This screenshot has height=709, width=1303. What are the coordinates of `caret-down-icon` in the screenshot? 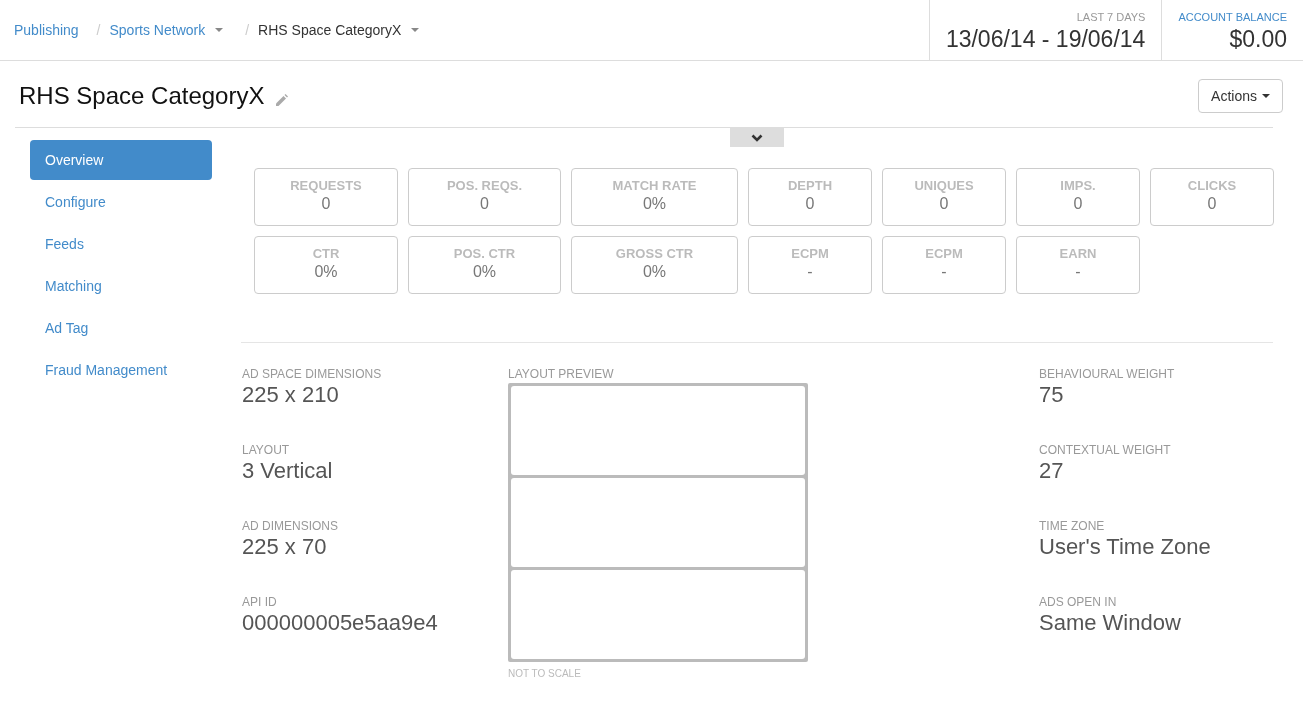 It's located at (1266, 96).